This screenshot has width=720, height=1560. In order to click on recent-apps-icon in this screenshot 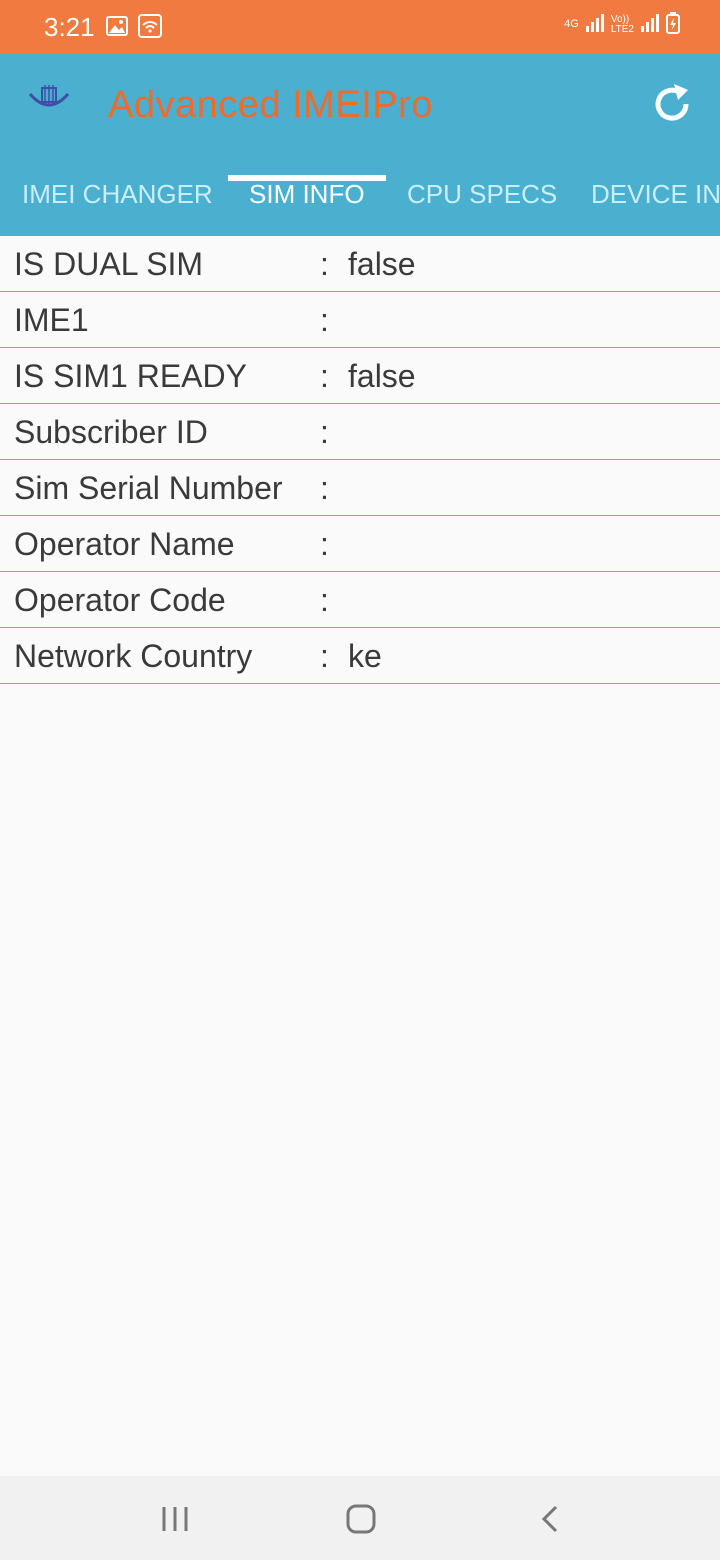, I will do `click(175, 1519)`.